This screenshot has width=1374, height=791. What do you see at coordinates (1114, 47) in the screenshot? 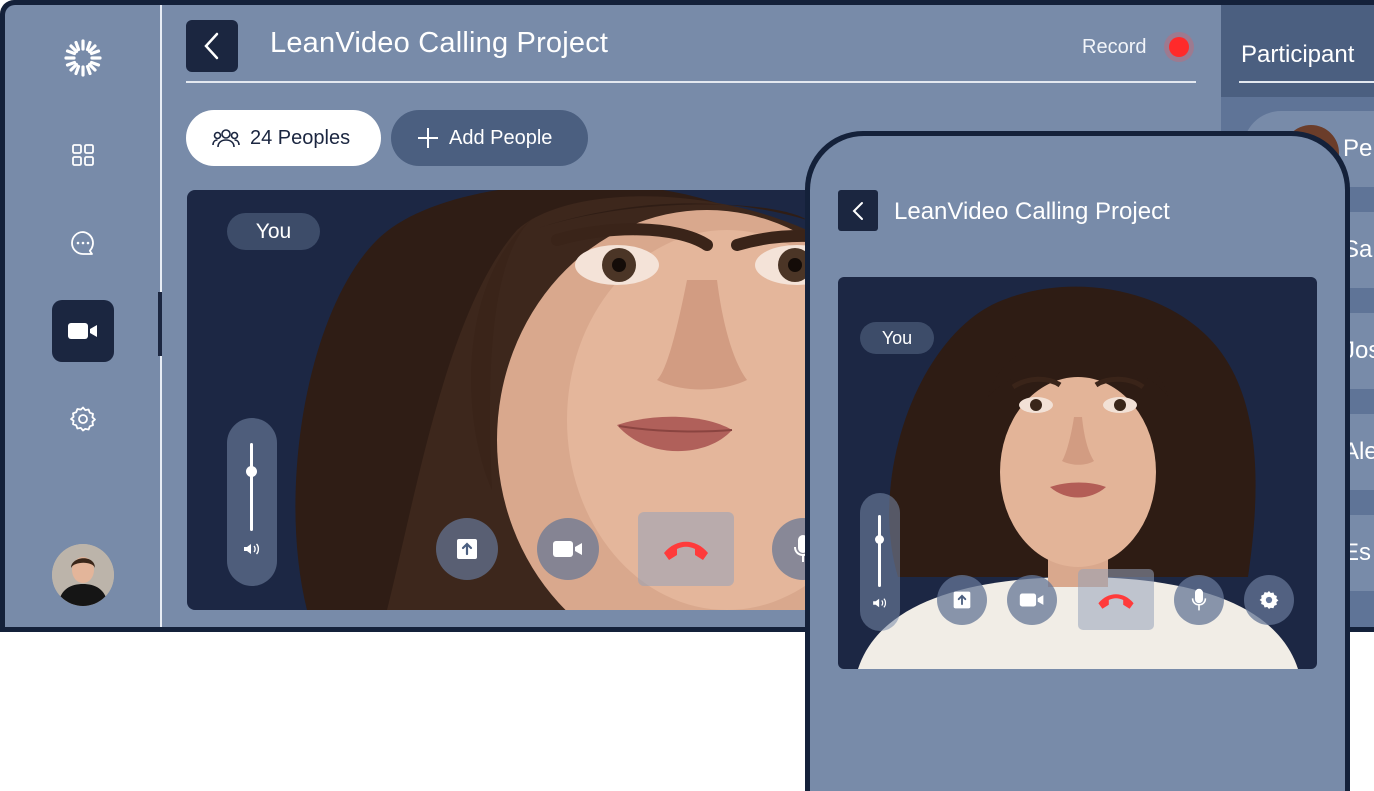
I see `record-label: Record` at bounding box center [1114, 47].